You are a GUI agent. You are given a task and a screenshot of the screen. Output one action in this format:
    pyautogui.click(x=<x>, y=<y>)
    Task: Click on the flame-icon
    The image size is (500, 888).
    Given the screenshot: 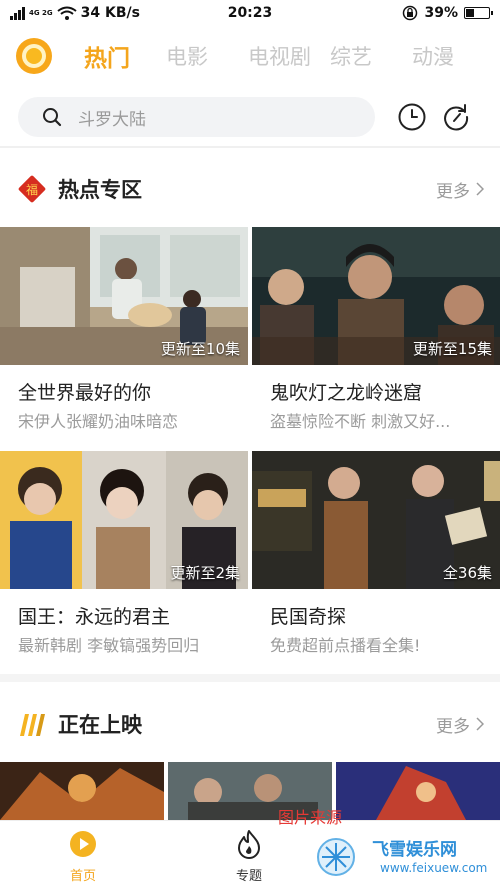 What is the action you would take?
    pyautogui.click(x=249, y=844)
    